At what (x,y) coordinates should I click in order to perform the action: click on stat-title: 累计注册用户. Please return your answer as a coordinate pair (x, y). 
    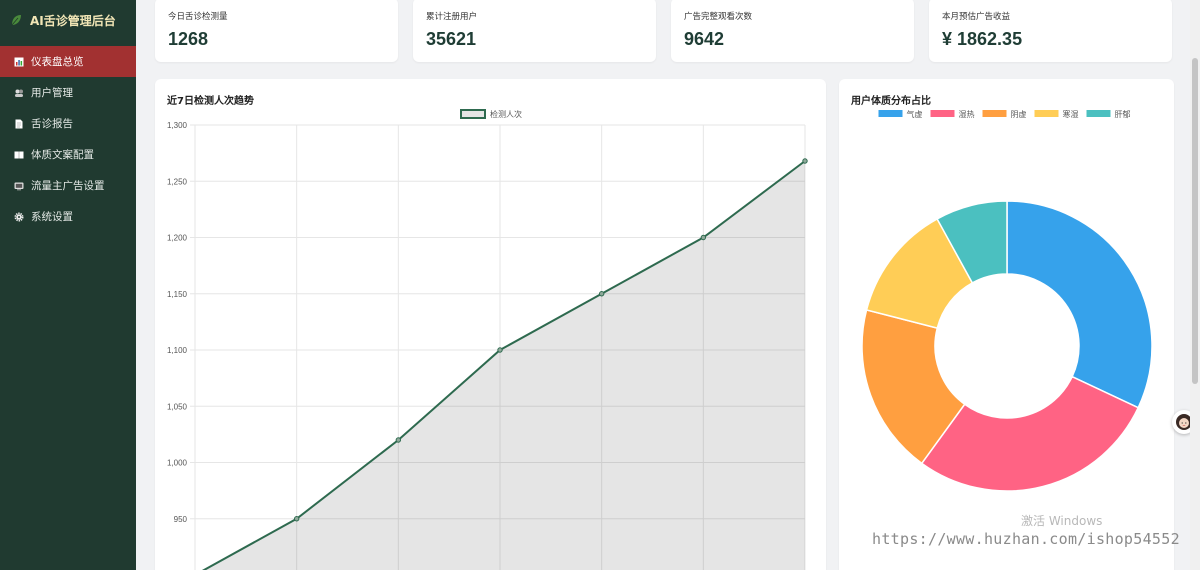
    Looking at the image, I should click on (452, 17).